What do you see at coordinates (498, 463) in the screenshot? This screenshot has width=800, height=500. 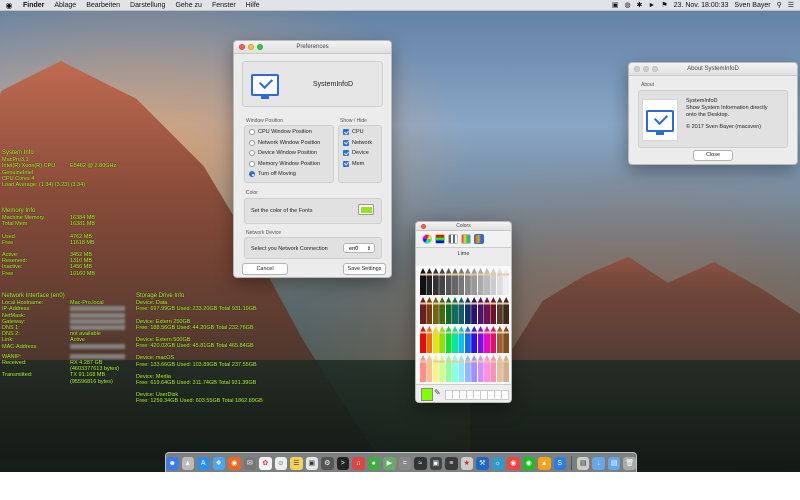 I see `globe-icon: ☼` at bounding box center [498, 463].